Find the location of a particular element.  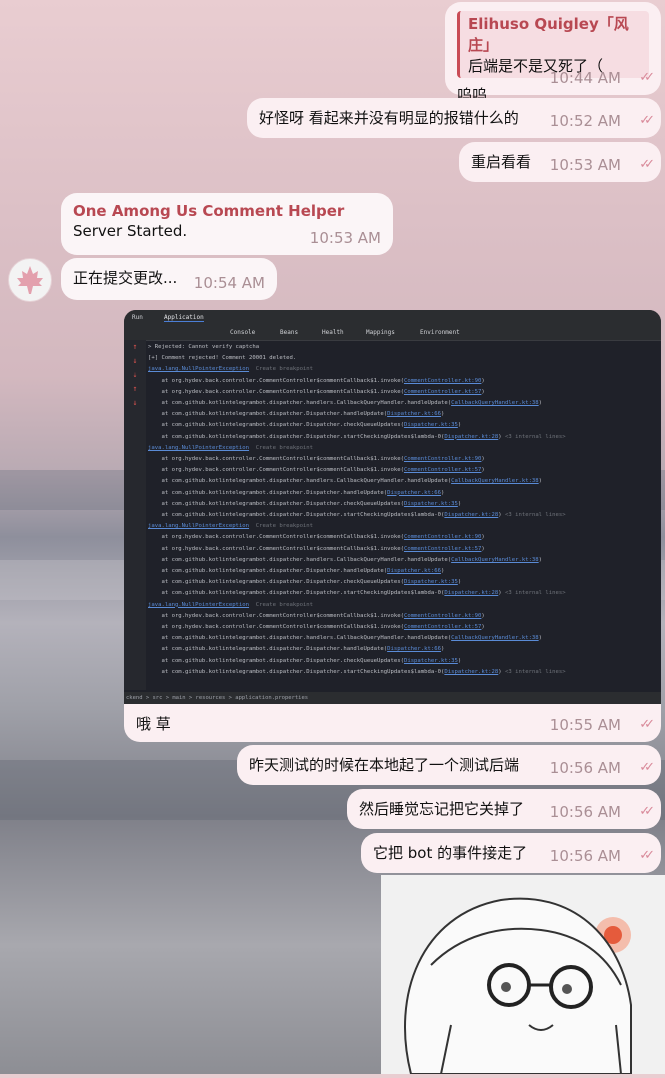

reply-sender-name: Elihuso Quigley「风庄」 is located at coordinates (548, 34).